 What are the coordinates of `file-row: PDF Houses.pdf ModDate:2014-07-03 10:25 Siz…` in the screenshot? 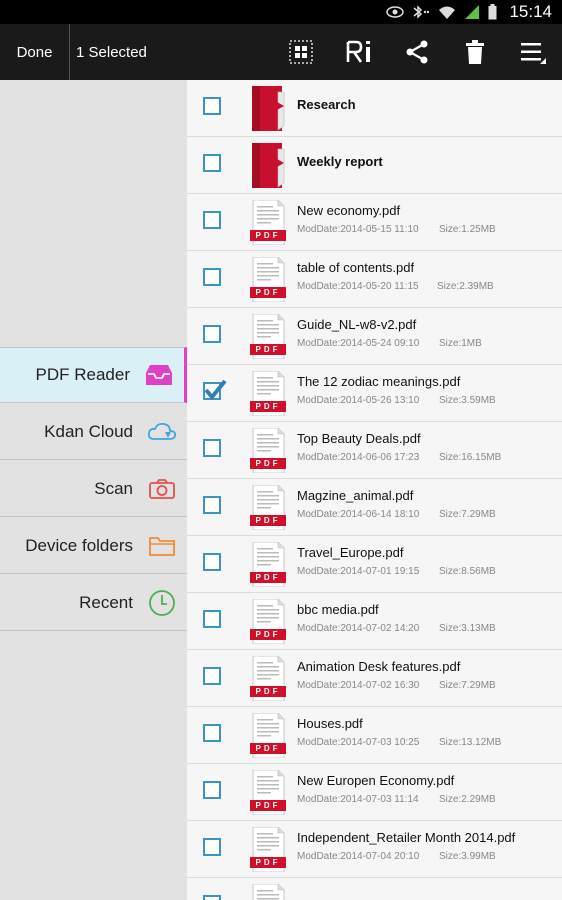 It's located at (374, 735).